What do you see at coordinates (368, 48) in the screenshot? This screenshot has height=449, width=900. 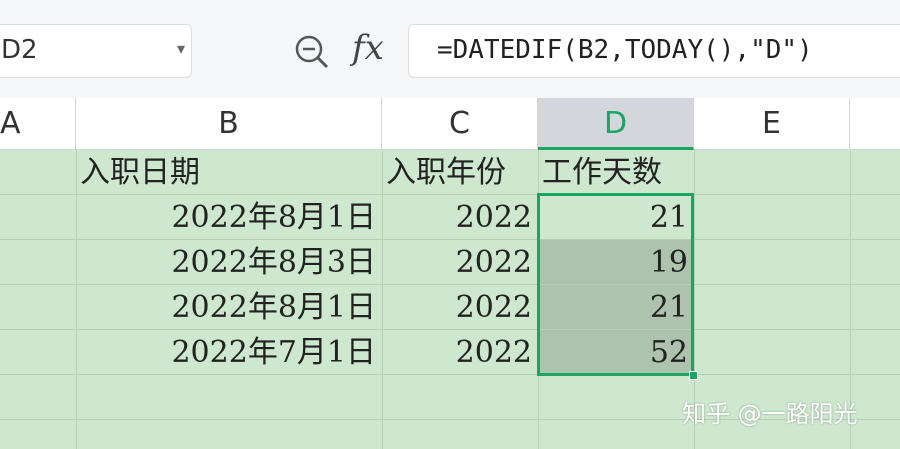 I see `insert-function-button: fx` at bounding box center [368, 48].